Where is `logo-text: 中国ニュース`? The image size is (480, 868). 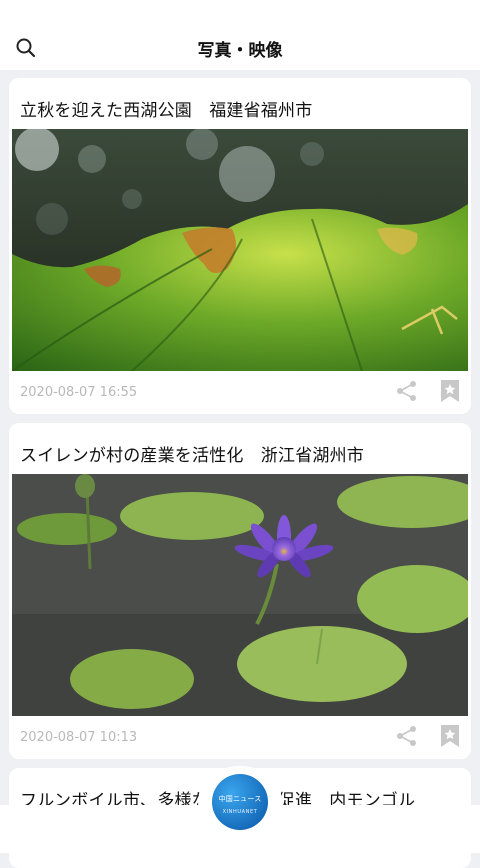 logo-text: 中国ニュース is located at coordinates (240, 799).